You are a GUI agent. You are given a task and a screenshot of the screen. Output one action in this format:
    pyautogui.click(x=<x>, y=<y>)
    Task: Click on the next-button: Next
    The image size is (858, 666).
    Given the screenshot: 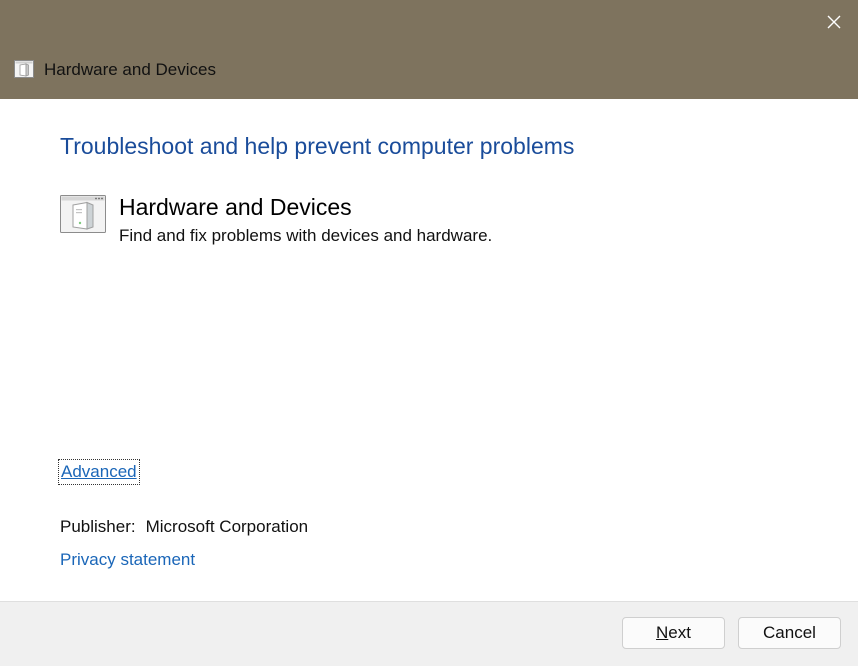 What is the action you would take?
    pyautogui.click(x=673, y=633)
    